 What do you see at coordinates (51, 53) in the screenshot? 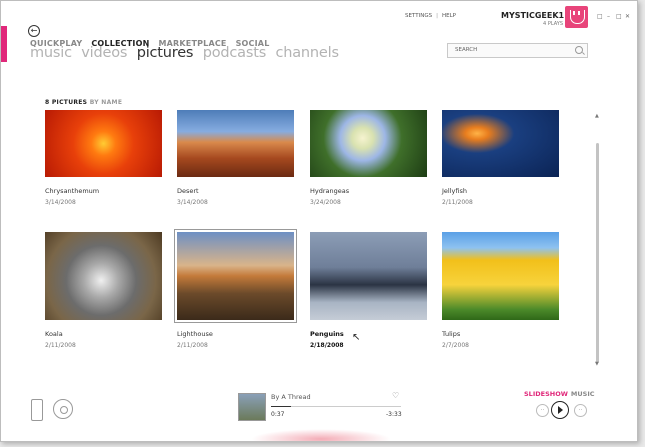
I see `subnav-music: music` at bounding box center [51, 53].